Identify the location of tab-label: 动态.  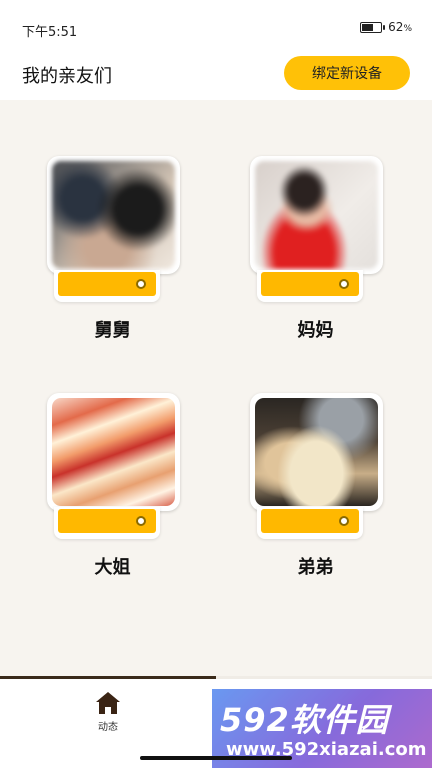
(108, 727).